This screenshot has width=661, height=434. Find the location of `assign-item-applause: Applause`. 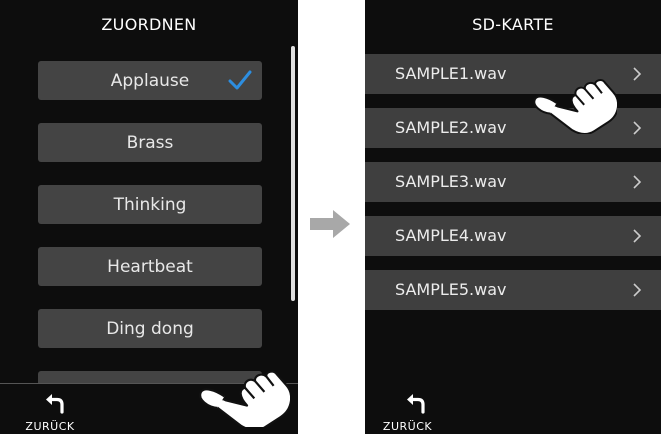

assign-item-applause: Applause is located at coordinates (150, 80).